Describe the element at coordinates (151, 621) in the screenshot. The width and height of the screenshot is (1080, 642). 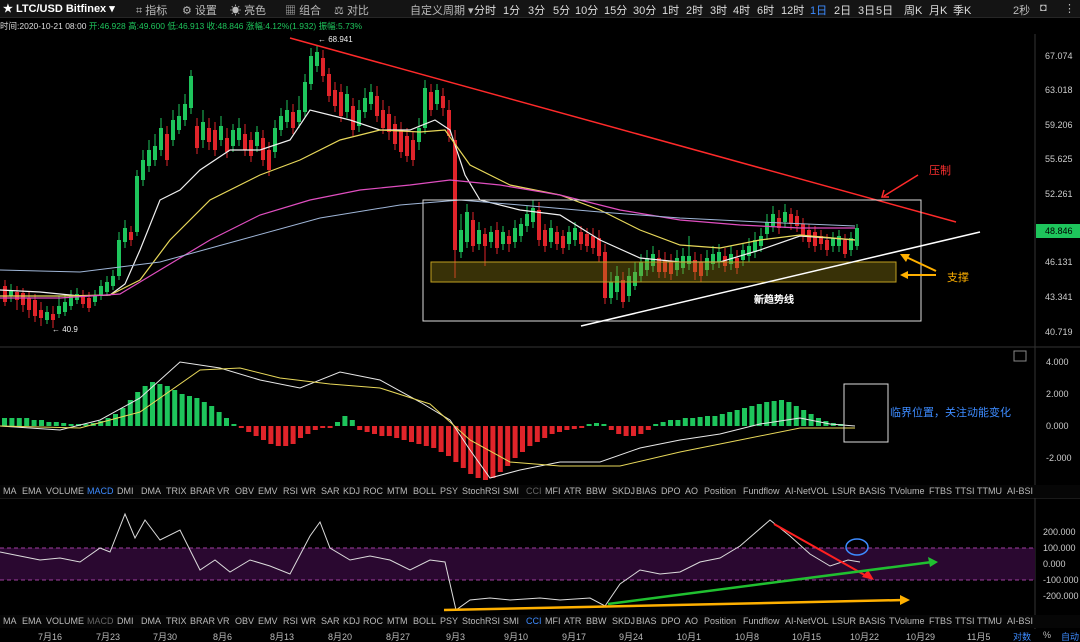
I see `indicator-2-5: DMA` at that location.